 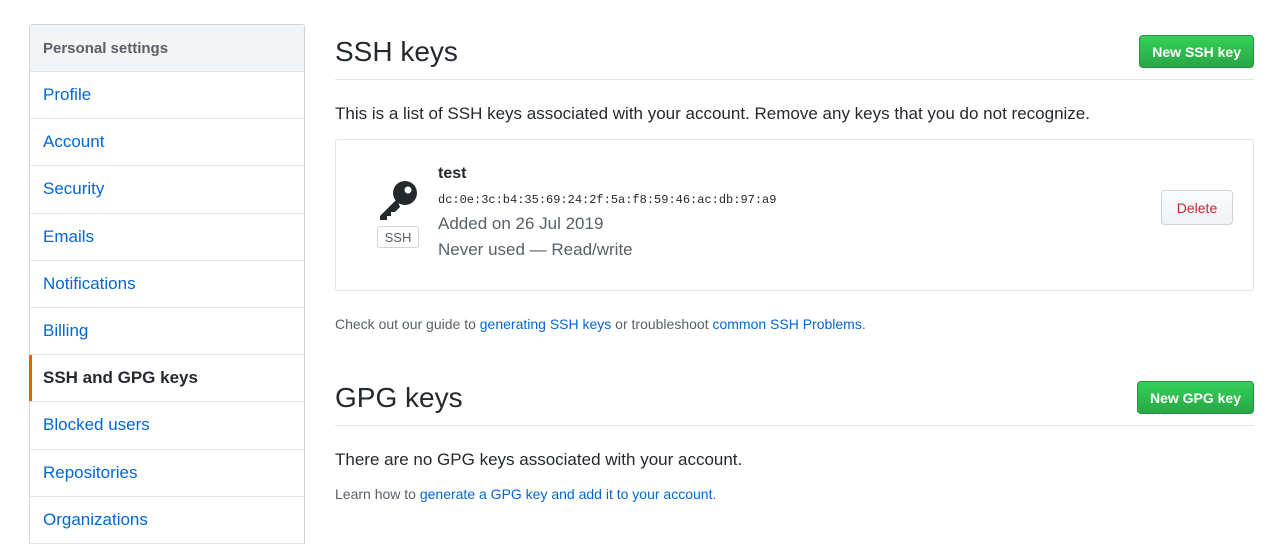 What do you see at coordinates (167, 190) in the screenshot?
I see `sidebar-item-security: Security` at bounding box center [167, 190].